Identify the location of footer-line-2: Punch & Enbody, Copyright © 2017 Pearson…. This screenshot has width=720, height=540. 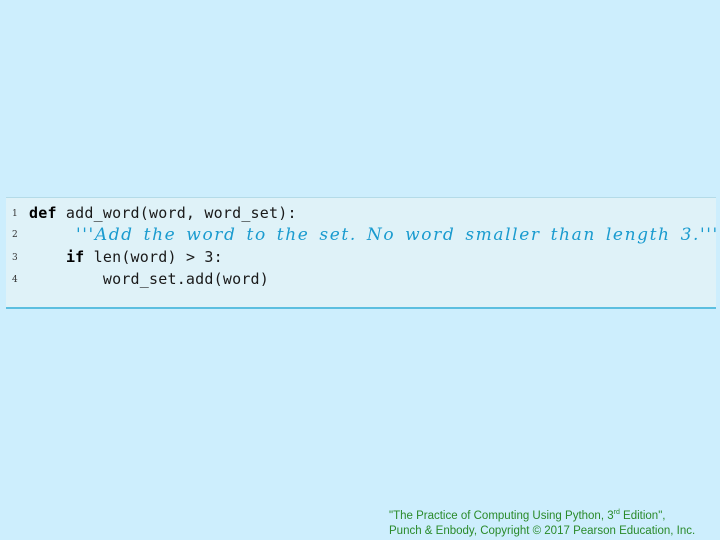
(542, 531).